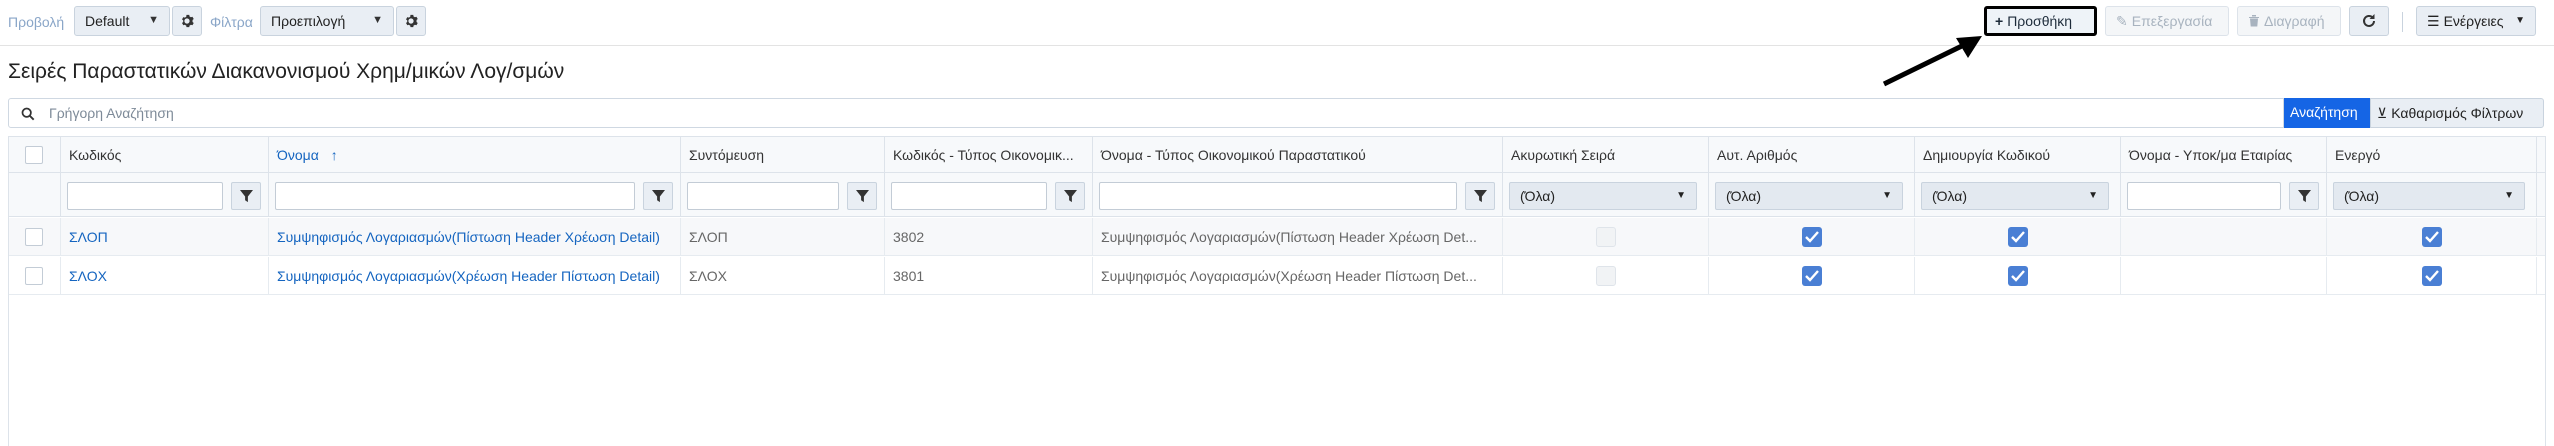  Describe the element at coordinates (2224, 275) in the screenshot. I see `cell-branch-name` at that location.